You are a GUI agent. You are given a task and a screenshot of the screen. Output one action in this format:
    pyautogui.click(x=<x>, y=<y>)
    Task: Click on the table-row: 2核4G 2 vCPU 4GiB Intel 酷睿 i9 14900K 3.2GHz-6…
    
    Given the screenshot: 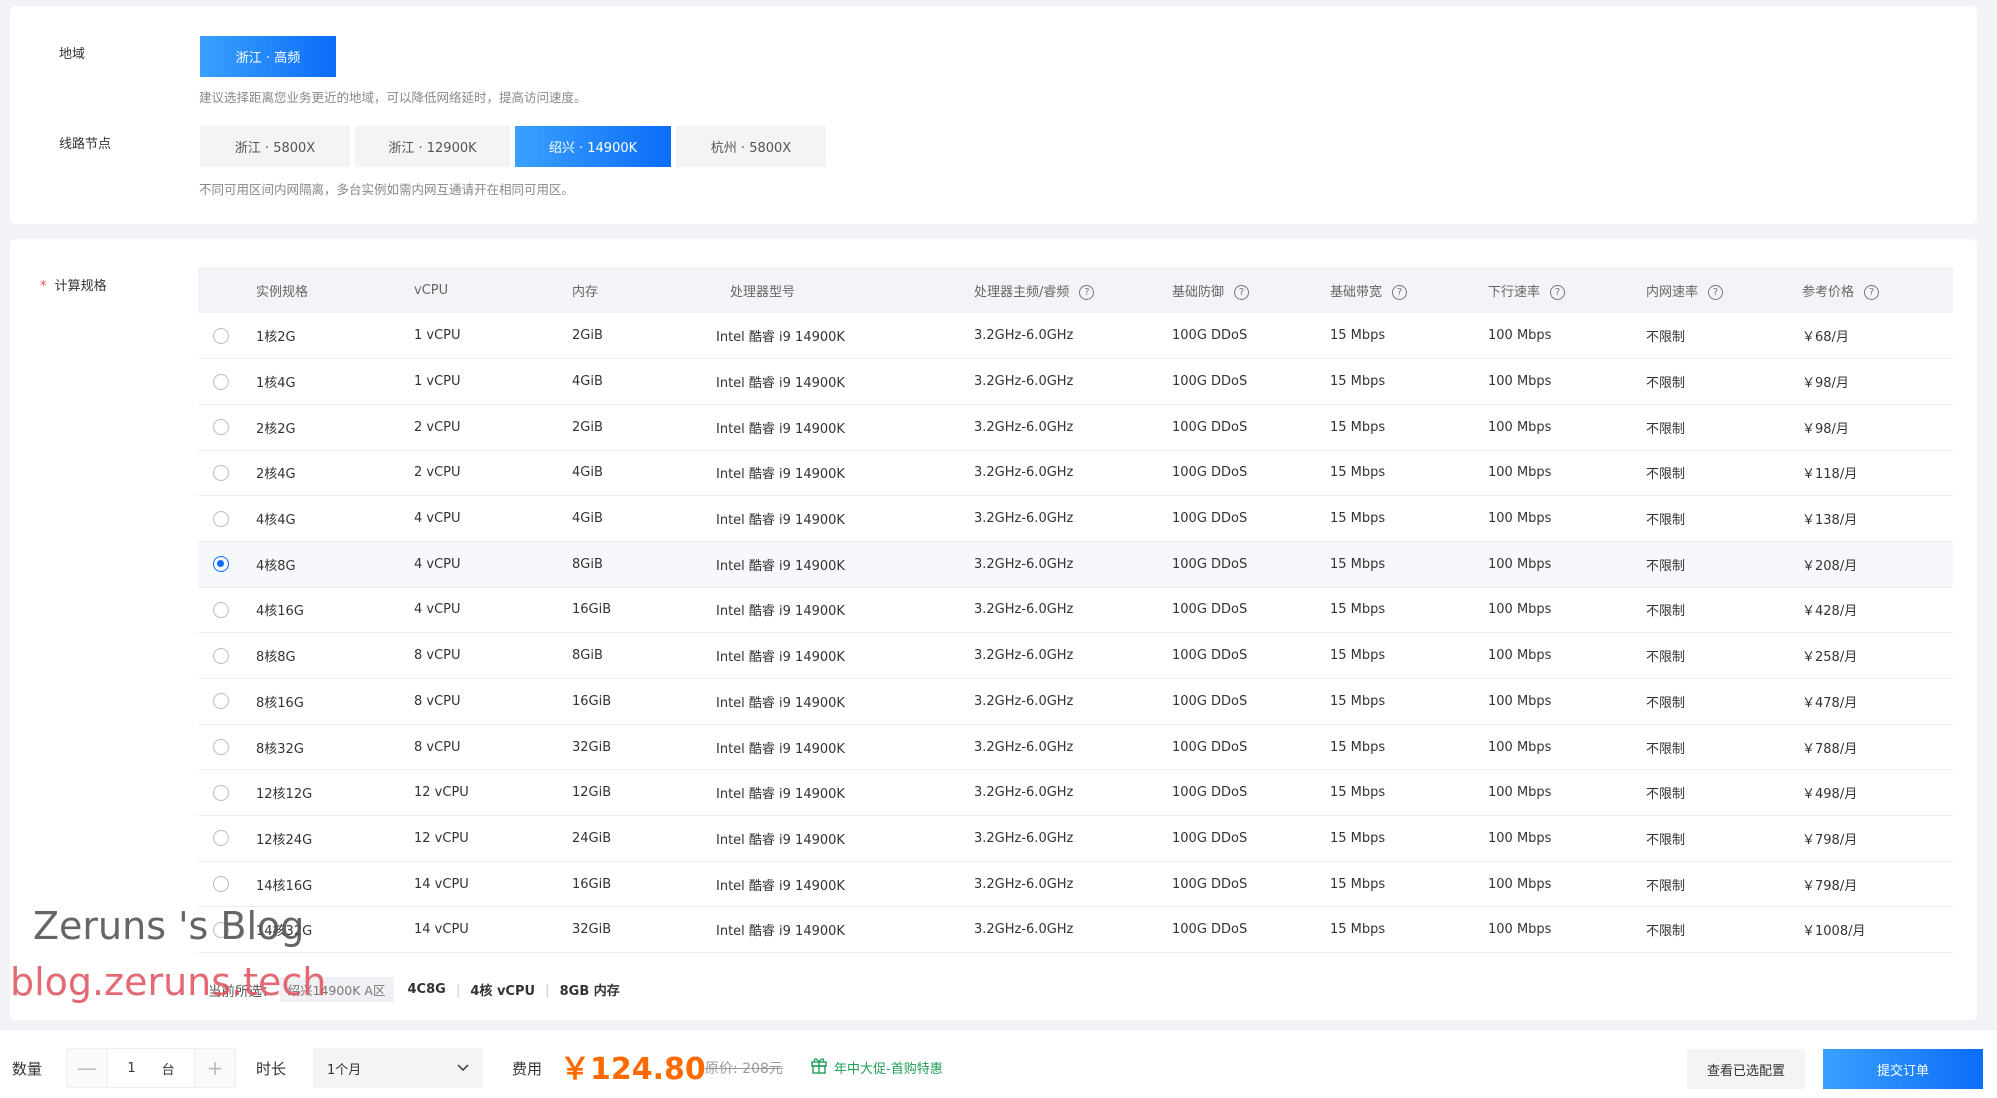 What is the action you would take?
    pyautogui.click(x=1075, y=473)
    